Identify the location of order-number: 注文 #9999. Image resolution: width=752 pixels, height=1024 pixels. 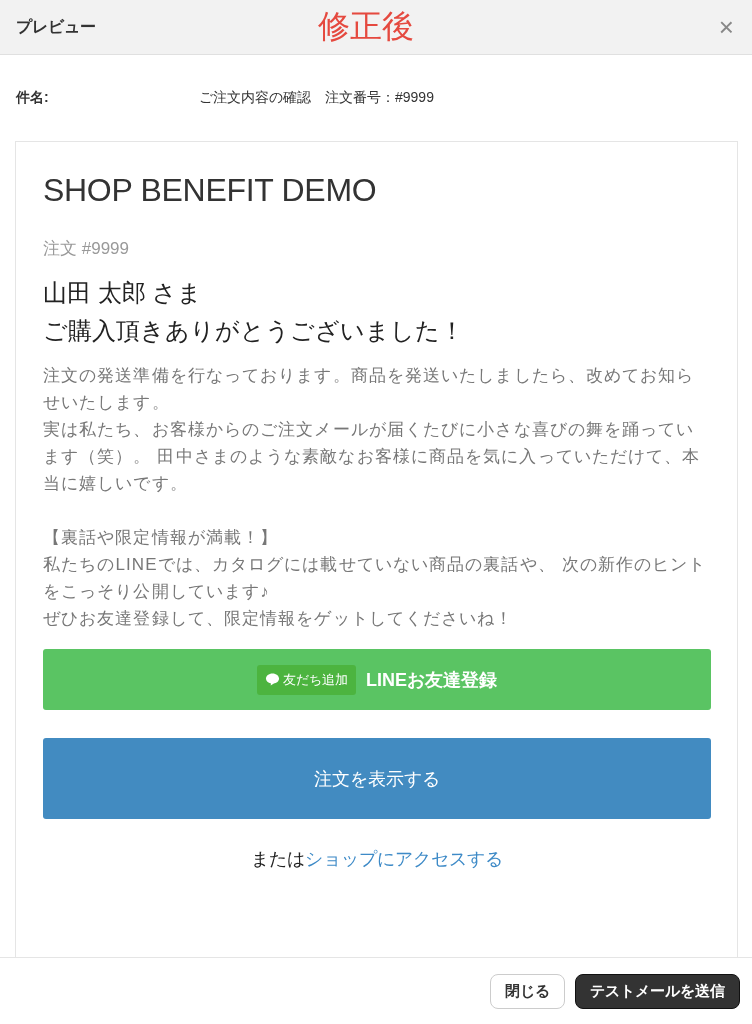
(86, 249).